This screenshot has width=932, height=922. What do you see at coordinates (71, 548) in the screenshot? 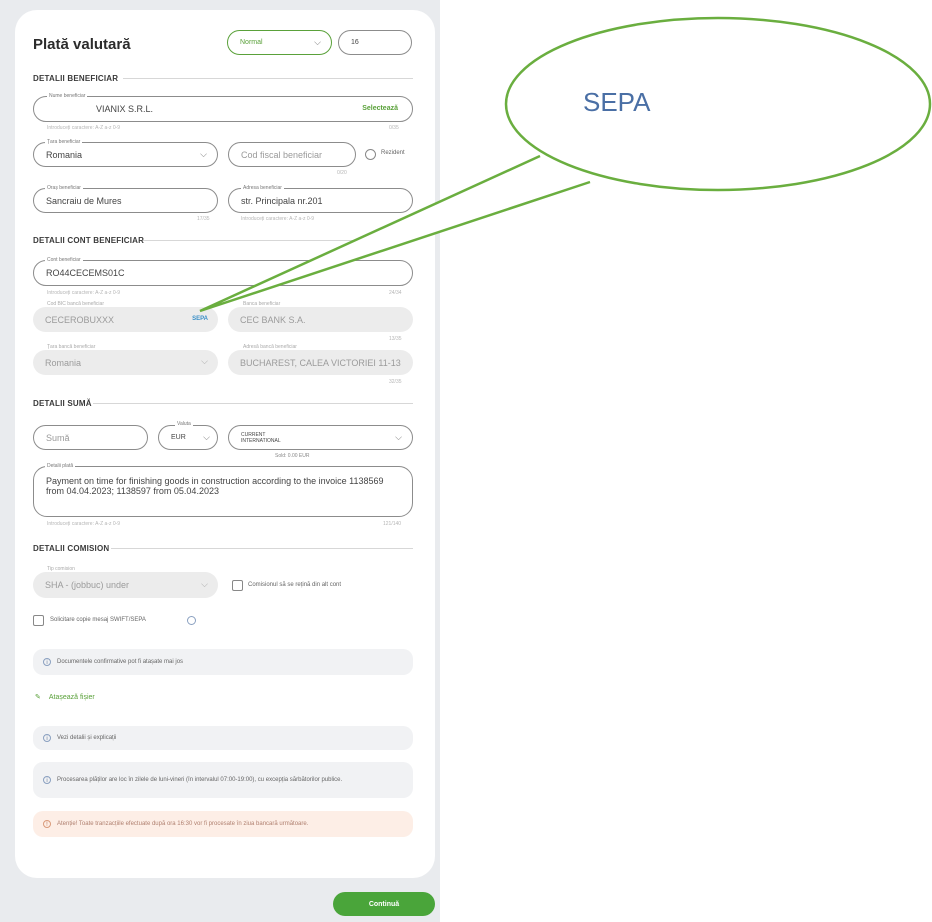
I see `section-commission-title: DETALII COMISION` at bounding box center [71, 548].